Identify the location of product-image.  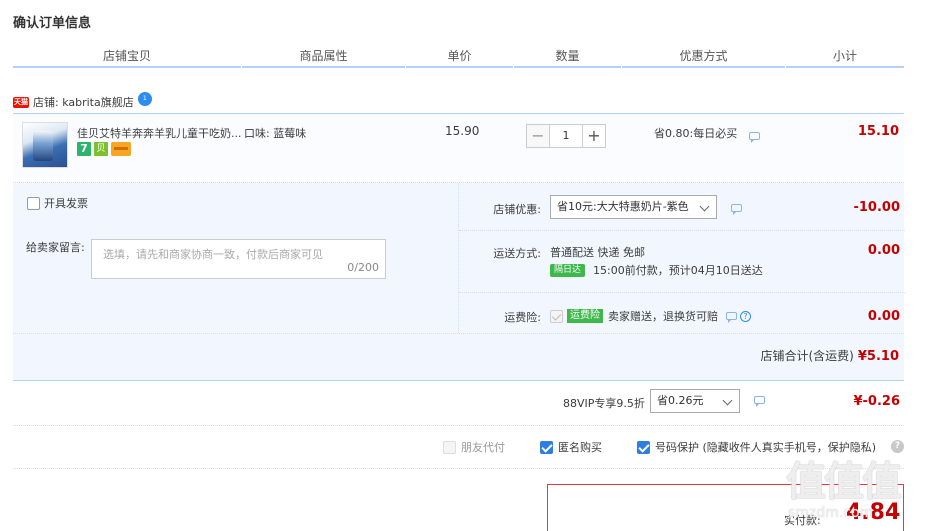
(45, 145).